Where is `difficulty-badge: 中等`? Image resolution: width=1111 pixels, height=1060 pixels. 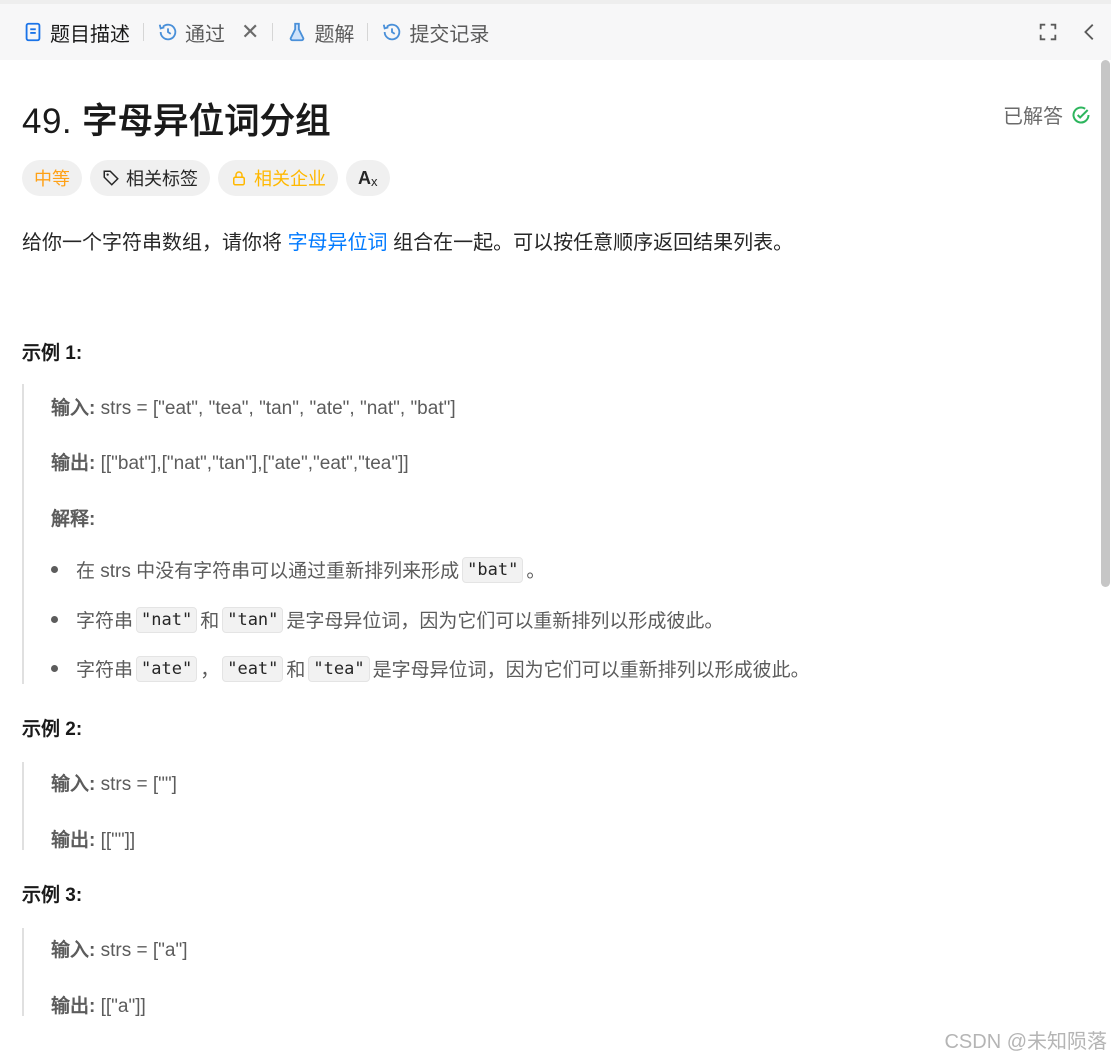 difficulty-badge: 中等 is located at coordinates (52, 178).